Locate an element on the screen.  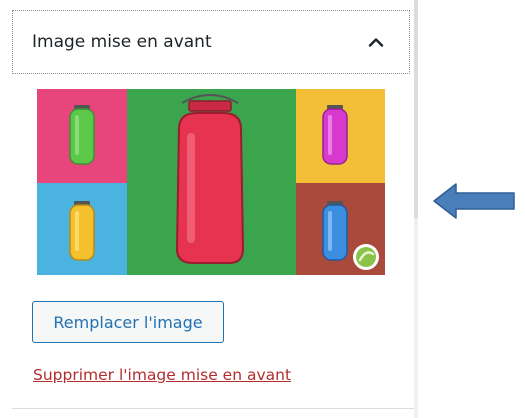
panel-header-toggle: Image mise en avant is located at coordinates (211, 42).